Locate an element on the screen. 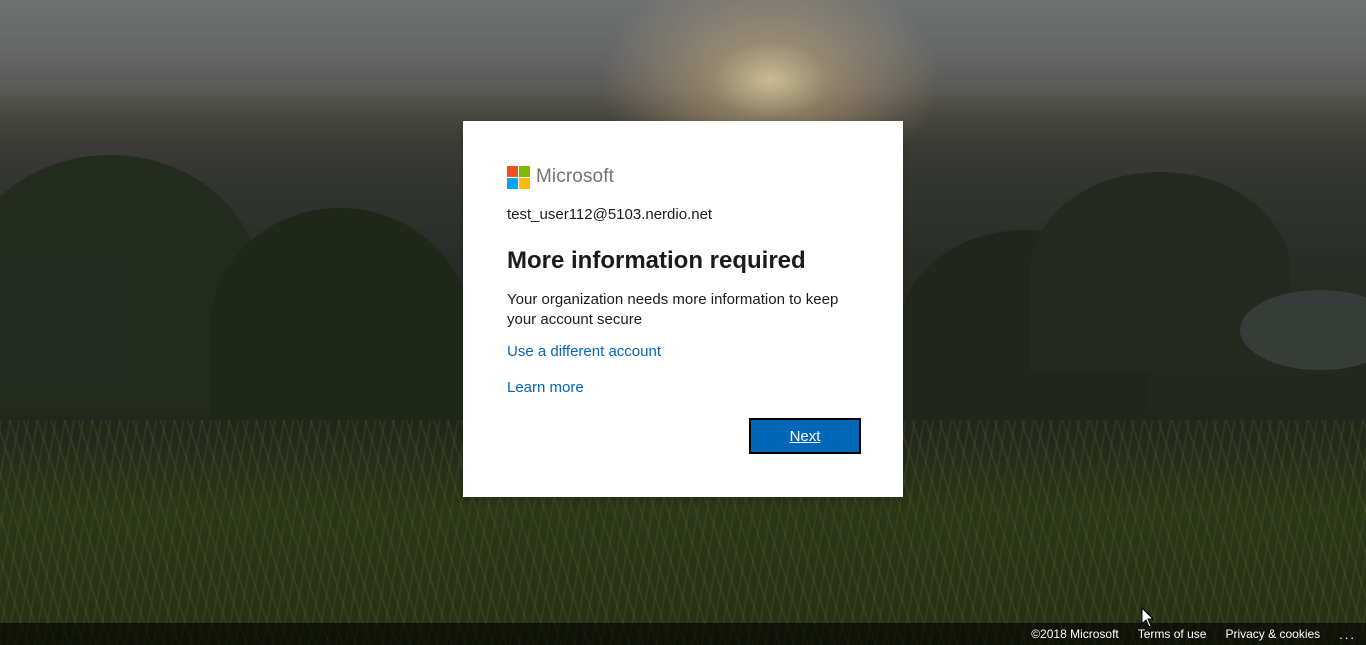 The width and height of the screenshot is (1366, 645). user-identity: test_user112@5103.nerdio.net is located at coordinates (610, 214).